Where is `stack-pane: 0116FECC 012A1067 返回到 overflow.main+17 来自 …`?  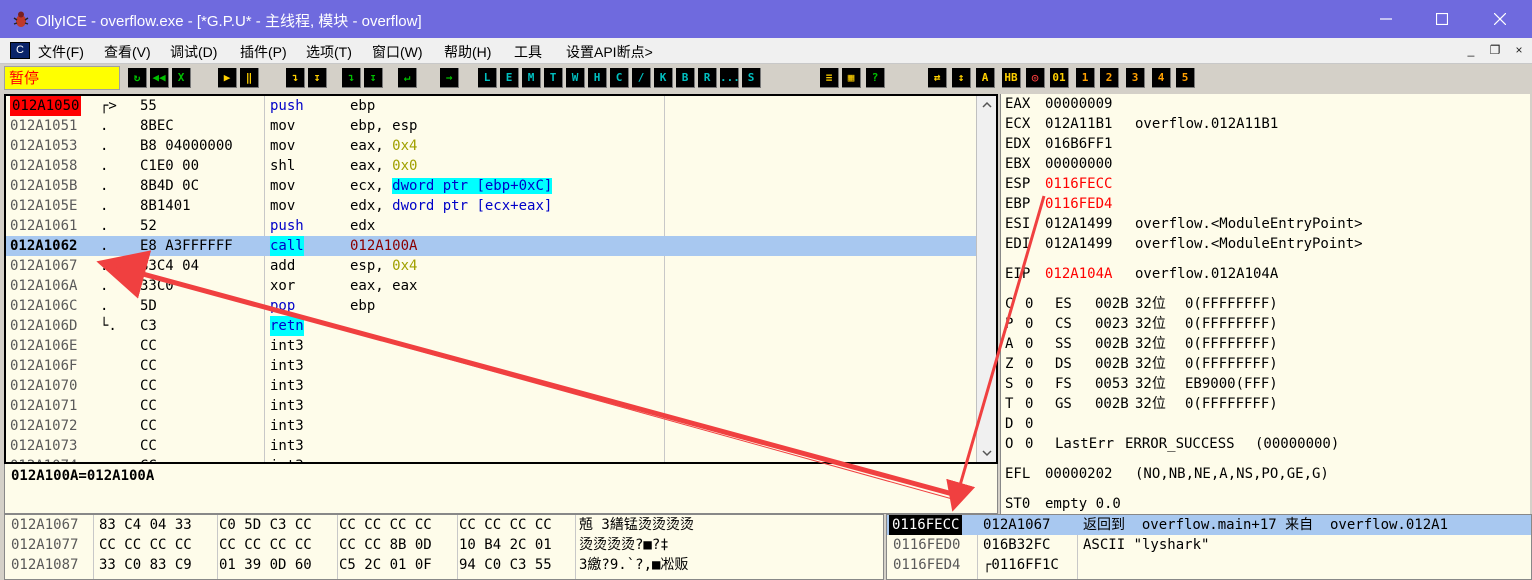 stack-pane: 0116FECC 012A1067 返回到 overflow.main+17 来自 … is located at coordinates (1209, 547).